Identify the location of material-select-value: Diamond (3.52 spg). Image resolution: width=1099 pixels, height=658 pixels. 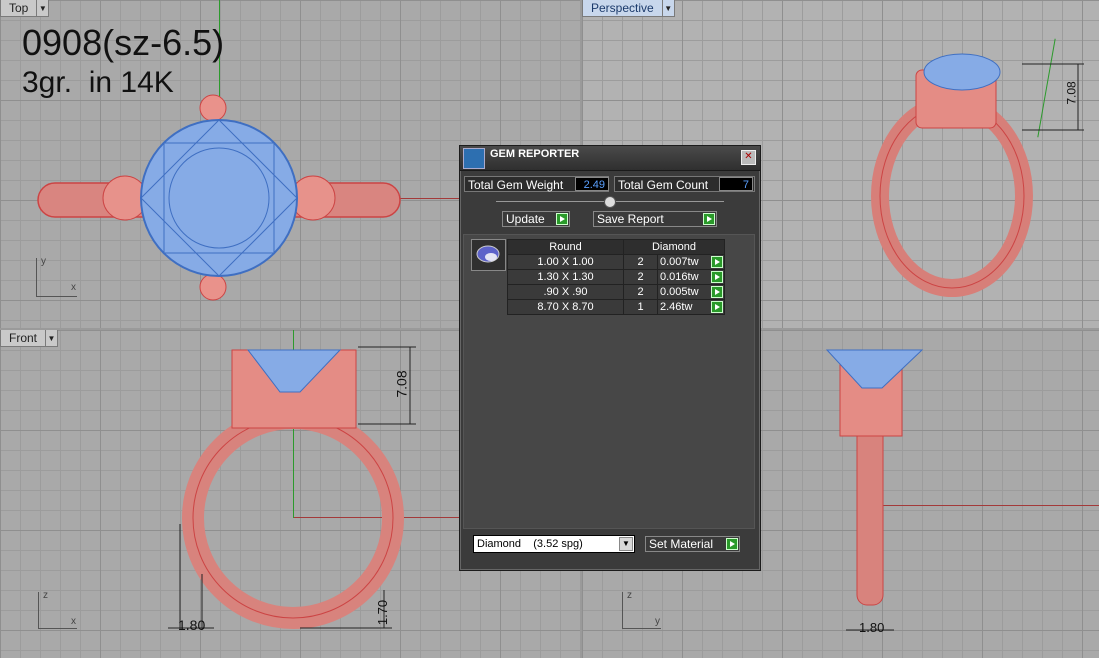
(530, 544).